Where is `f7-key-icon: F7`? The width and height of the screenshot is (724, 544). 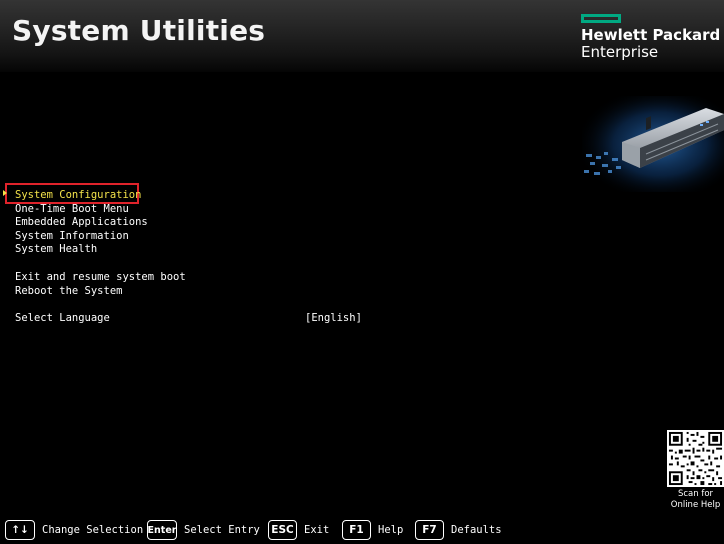 f7-key-icon: F7 is located at coordinates (429, 530).